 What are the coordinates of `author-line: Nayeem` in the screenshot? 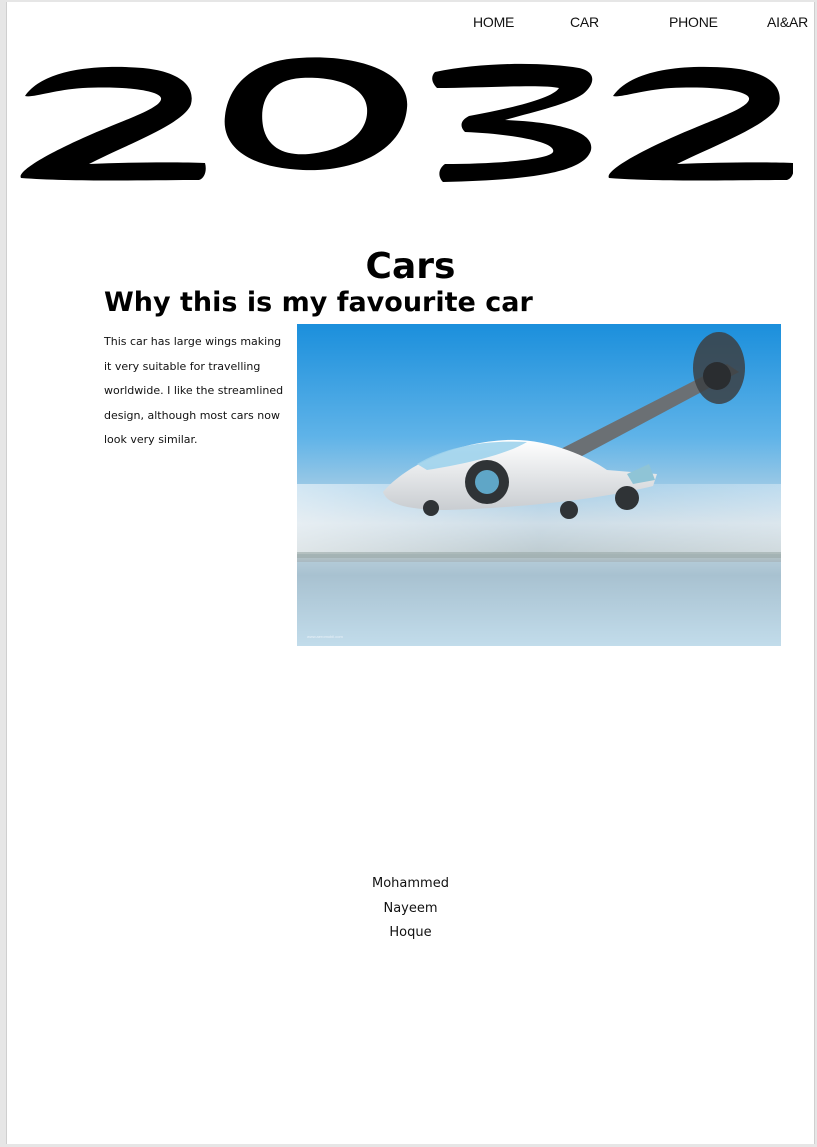 It's located at (410, 908).